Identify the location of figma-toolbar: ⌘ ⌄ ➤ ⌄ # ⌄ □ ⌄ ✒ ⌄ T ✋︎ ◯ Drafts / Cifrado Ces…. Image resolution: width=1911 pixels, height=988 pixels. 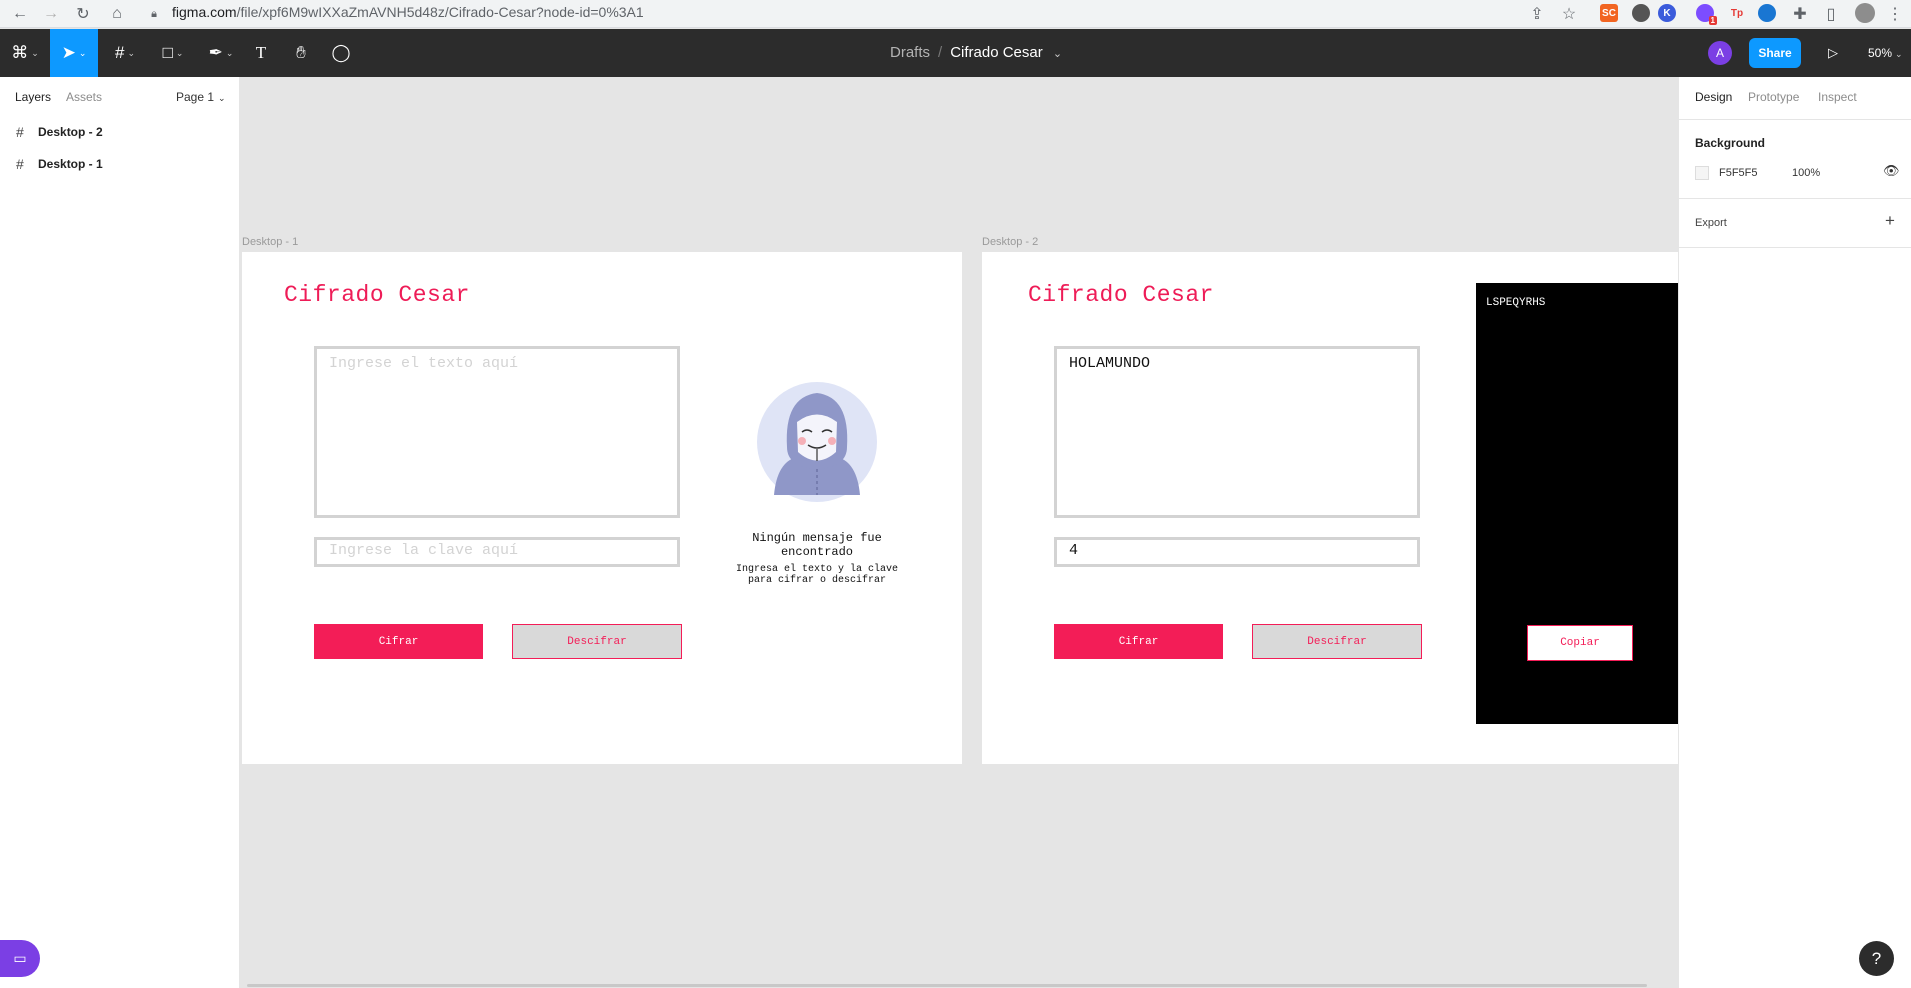
(955, 53).